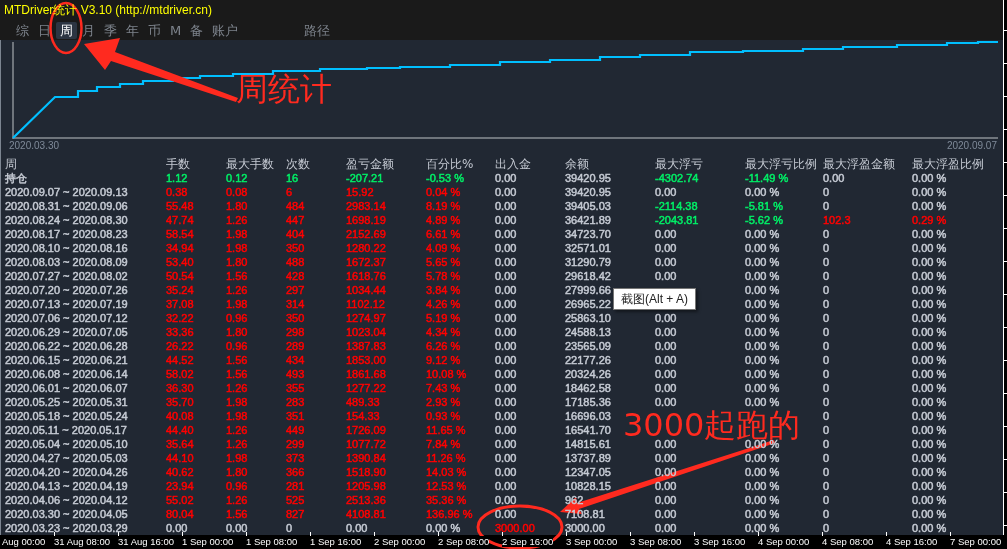  What do you see at coordinates (289, 192) in the screenshot?
I see `table-cell: 6` at bounding box center [289, 192].